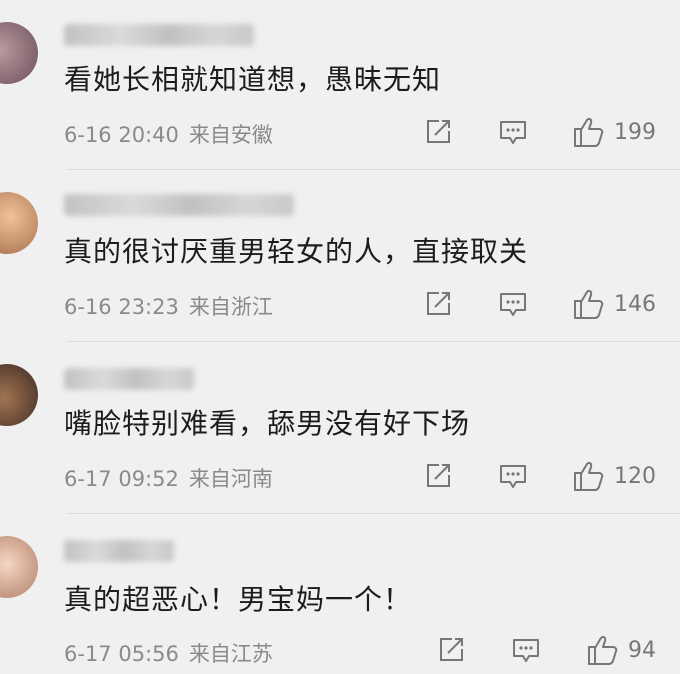  I want to click on comment-text: 嘴脸特别难看，舔男没有好下场, so click(267, 423).